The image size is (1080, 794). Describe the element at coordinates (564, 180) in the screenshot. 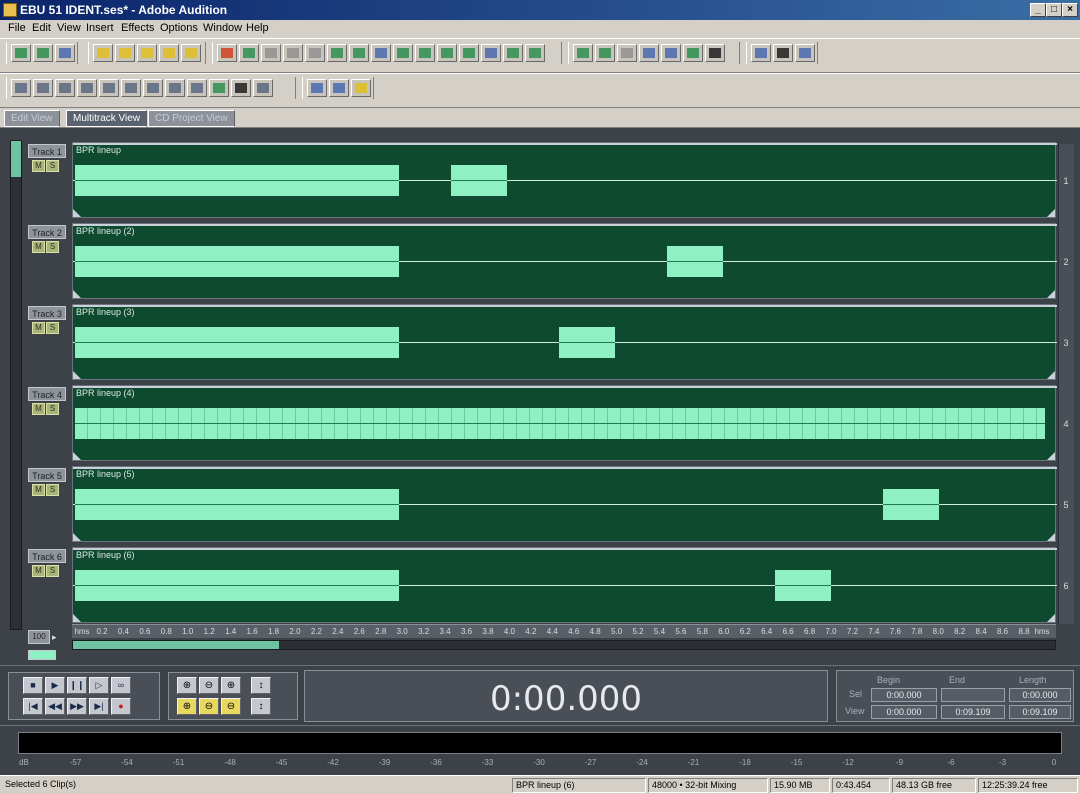

I see `track-lane: BPR lineup` at that location.